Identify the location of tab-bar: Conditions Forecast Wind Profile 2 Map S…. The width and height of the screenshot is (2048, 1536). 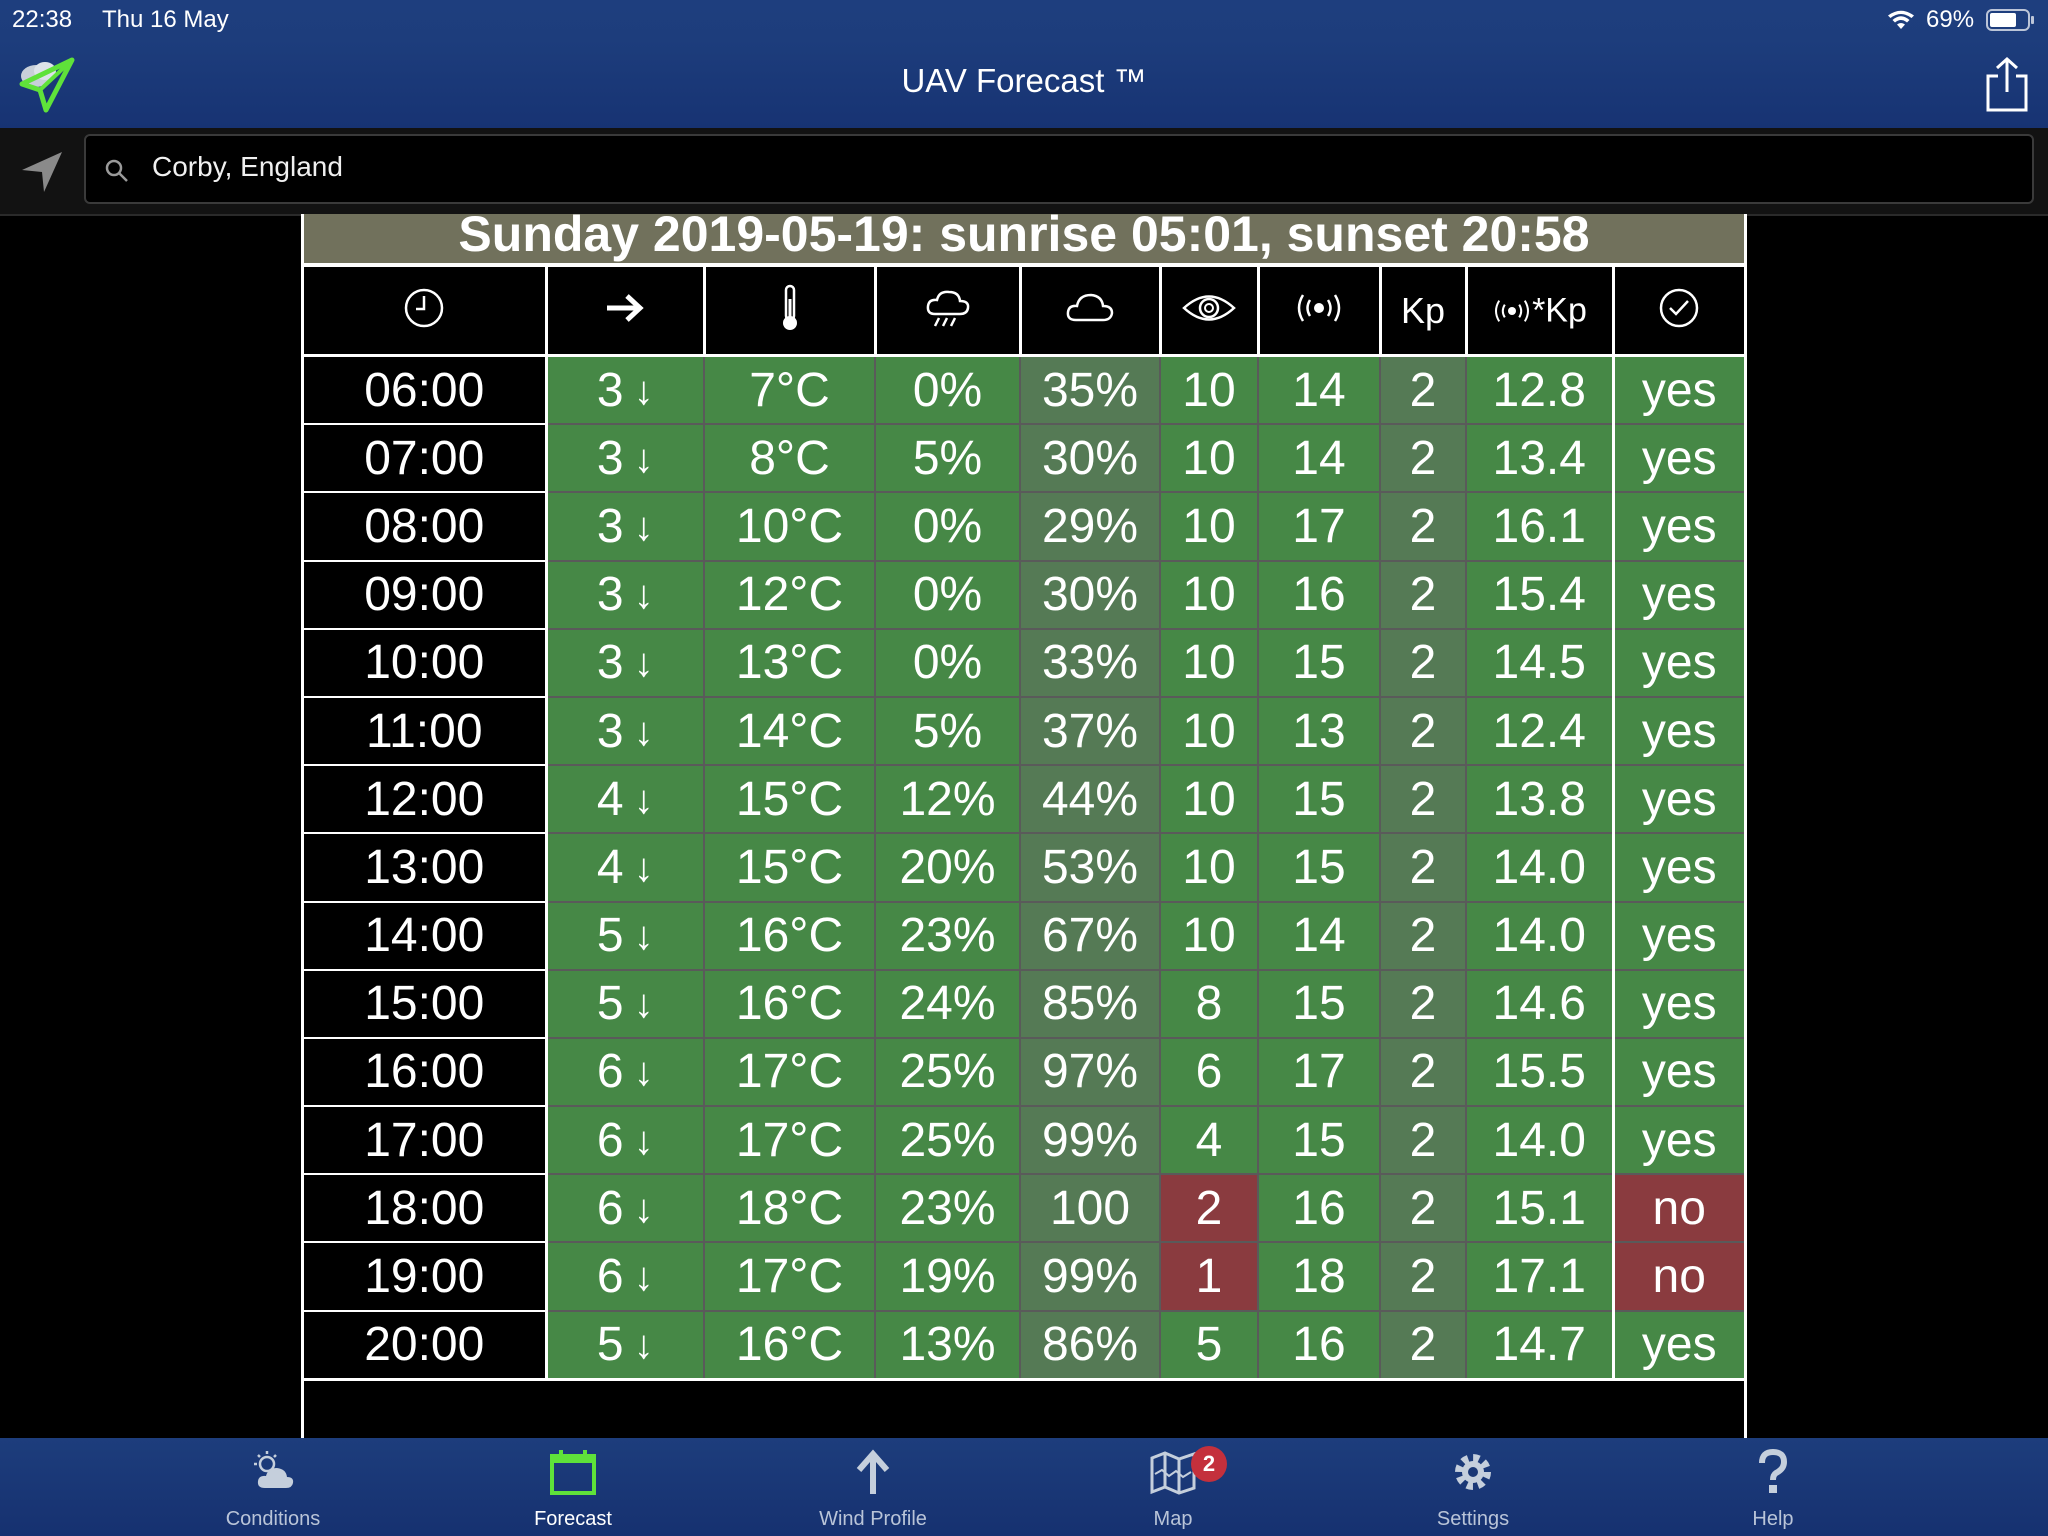
(1024, 1487).